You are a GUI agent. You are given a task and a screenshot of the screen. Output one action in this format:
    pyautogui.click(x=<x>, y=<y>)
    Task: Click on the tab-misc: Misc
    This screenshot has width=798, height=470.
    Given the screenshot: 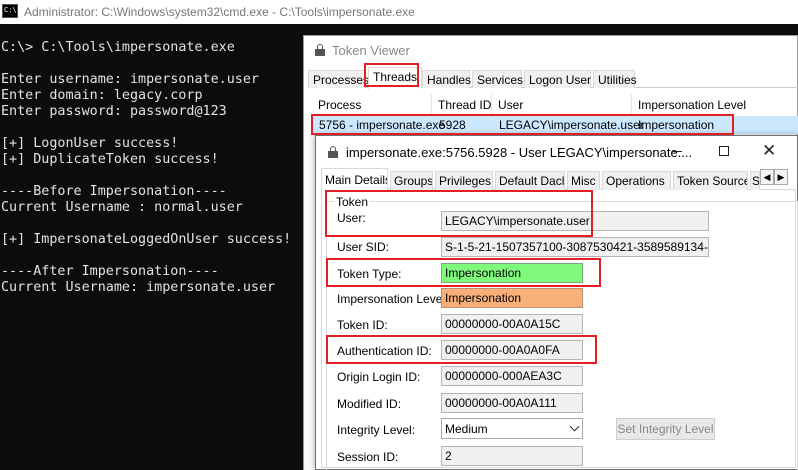 What is the action you would take?
    pyautogui.click(x=583, y=180)
    